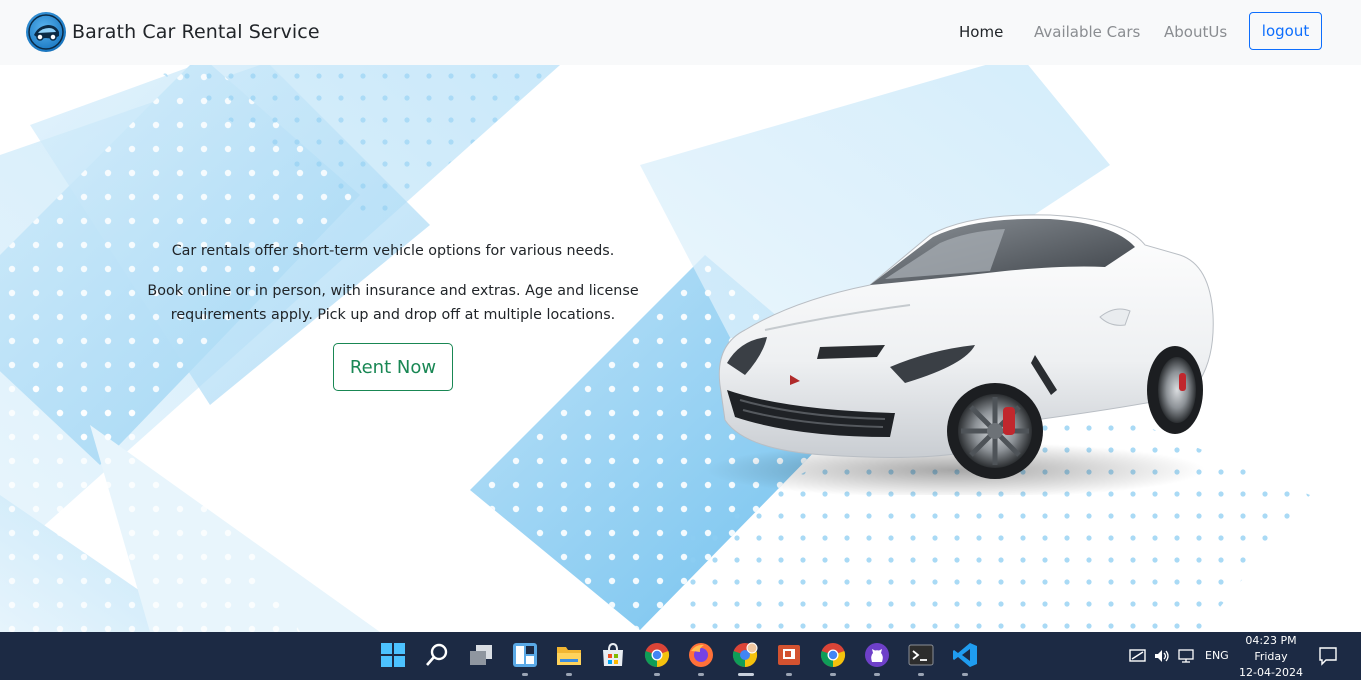 The image size is (1361, 681). What do you see at coordinates (1187, 656) in the screenshot?
I see `display-icon` at bounding box center [1187, 656].